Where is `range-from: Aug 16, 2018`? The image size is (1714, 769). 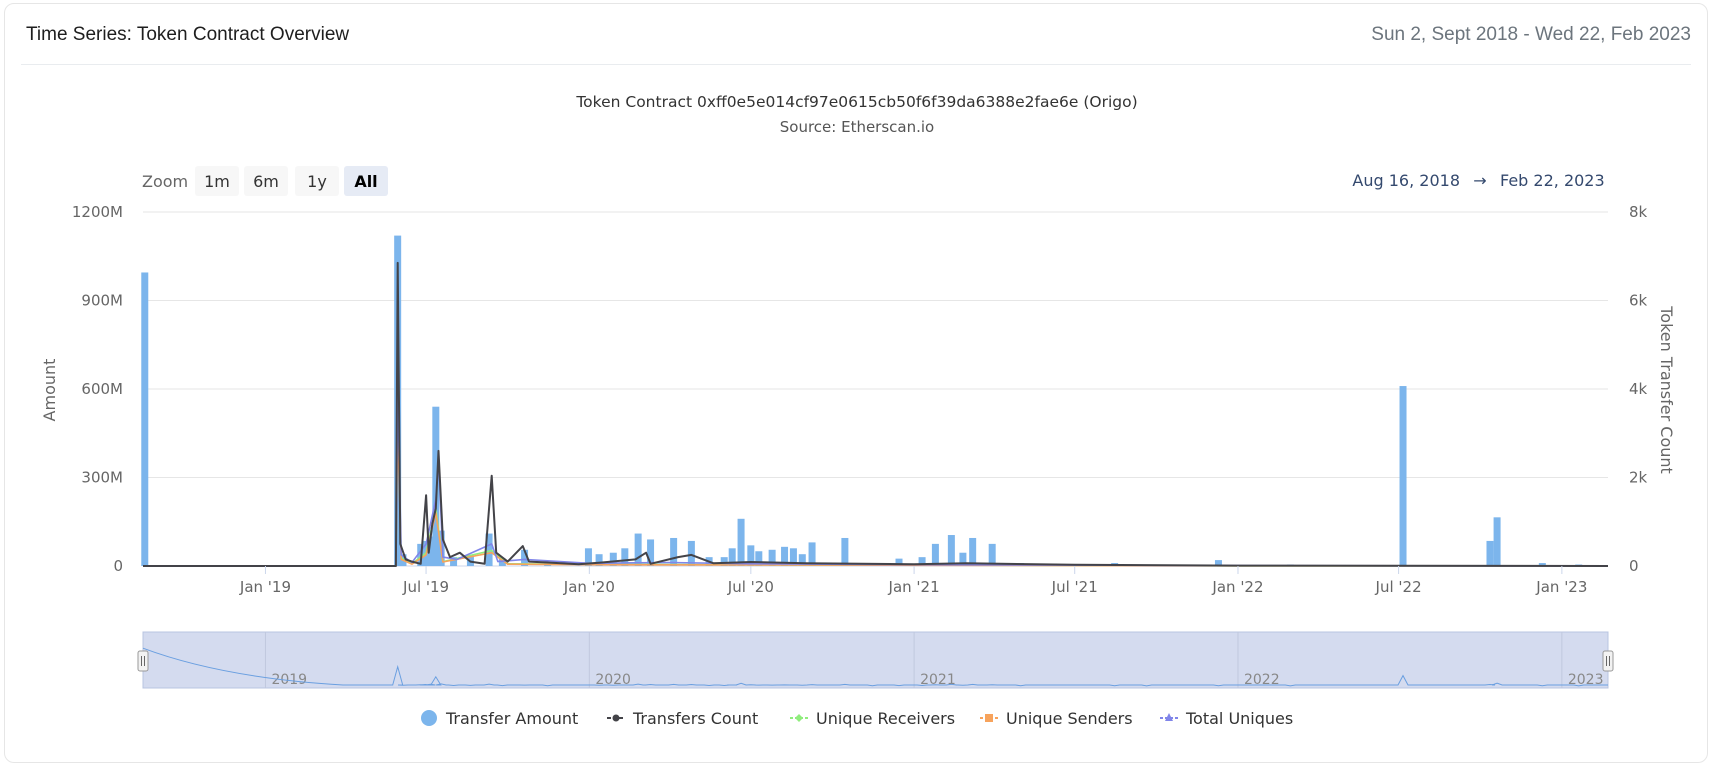
range-from: Aug 16, 2018 is located at coordinates (1406, 180).